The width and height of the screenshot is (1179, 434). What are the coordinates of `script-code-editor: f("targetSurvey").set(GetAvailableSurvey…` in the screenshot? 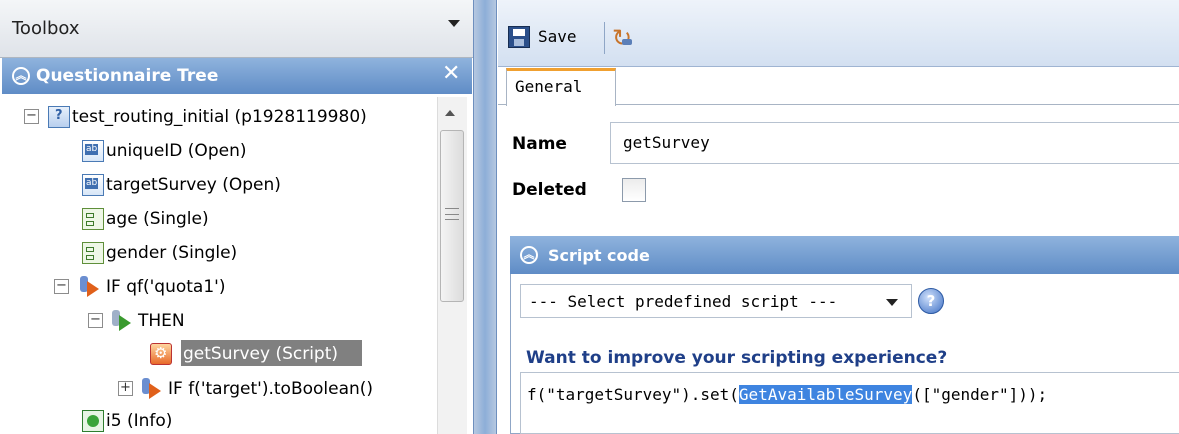 It's located at (849, 403).